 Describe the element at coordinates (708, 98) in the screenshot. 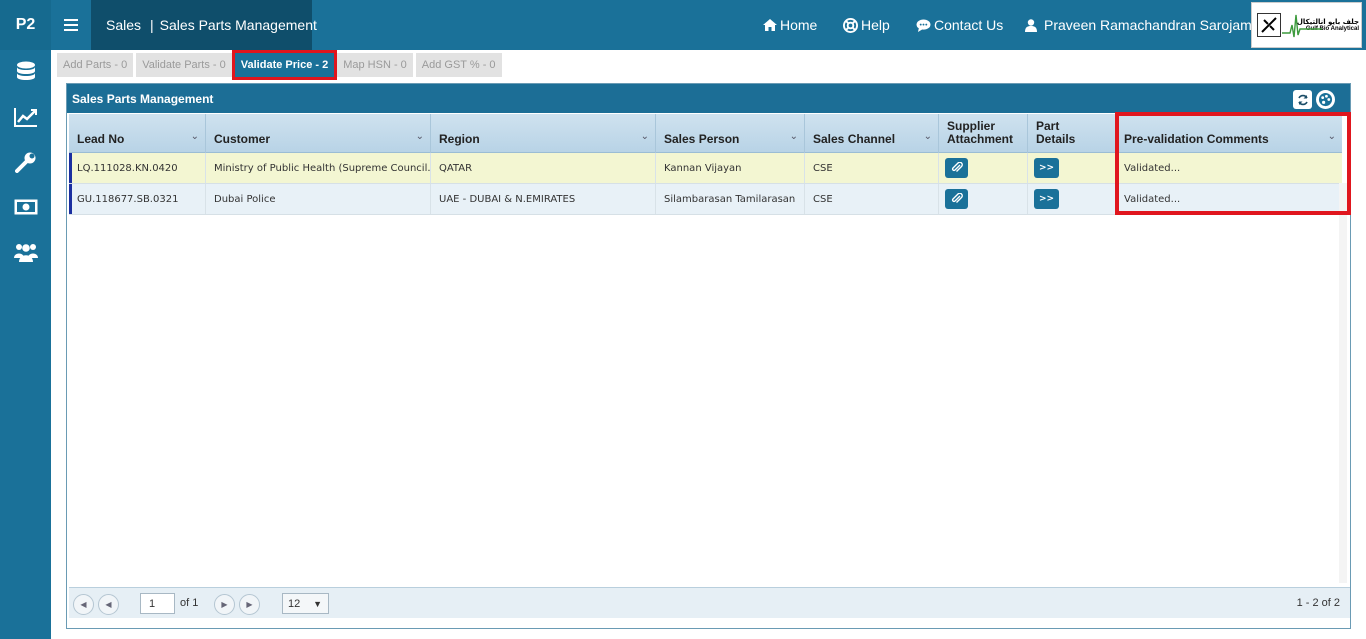

I see `panel-header: Sales Parts Management` at that location.